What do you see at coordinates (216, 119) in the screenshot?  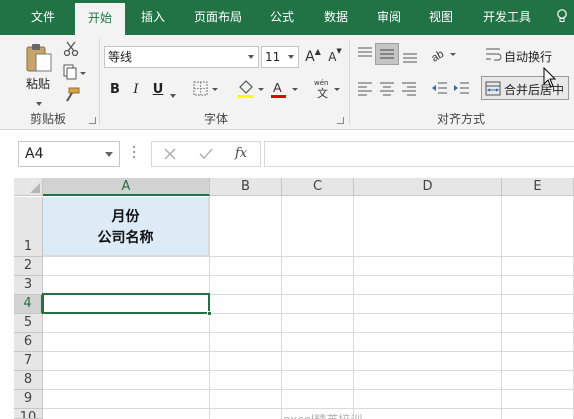 I see `font-group-label: 字体` at bounding box center [216, 119].